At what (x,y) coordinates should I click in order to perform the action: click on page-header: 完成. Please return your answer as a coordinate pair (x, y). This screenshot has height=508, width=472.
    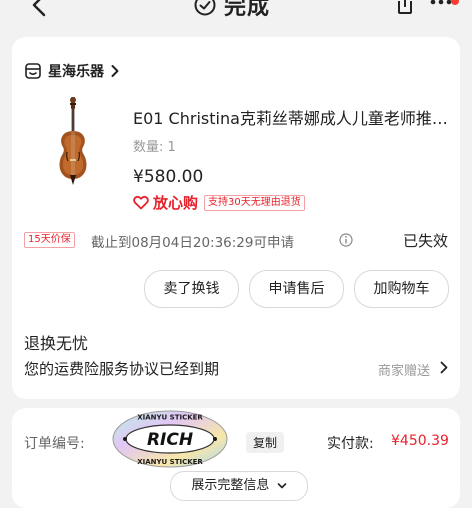
    Looking at the image, I should click on (232, 10).